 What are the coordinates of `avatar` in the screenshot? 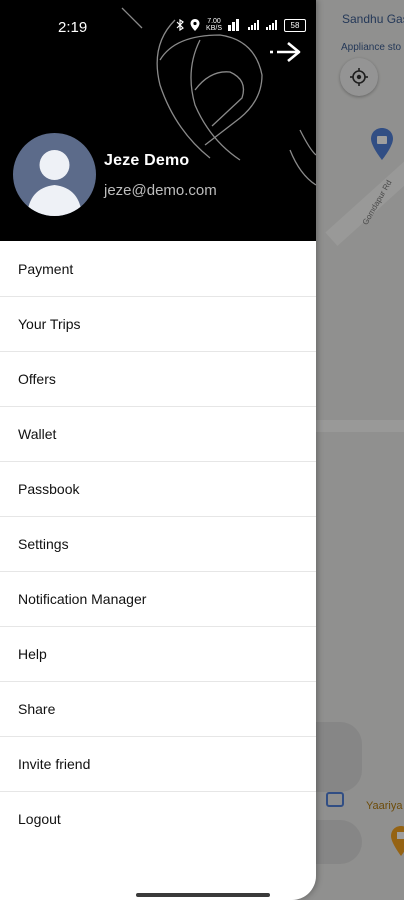 It's located at (54, 174).